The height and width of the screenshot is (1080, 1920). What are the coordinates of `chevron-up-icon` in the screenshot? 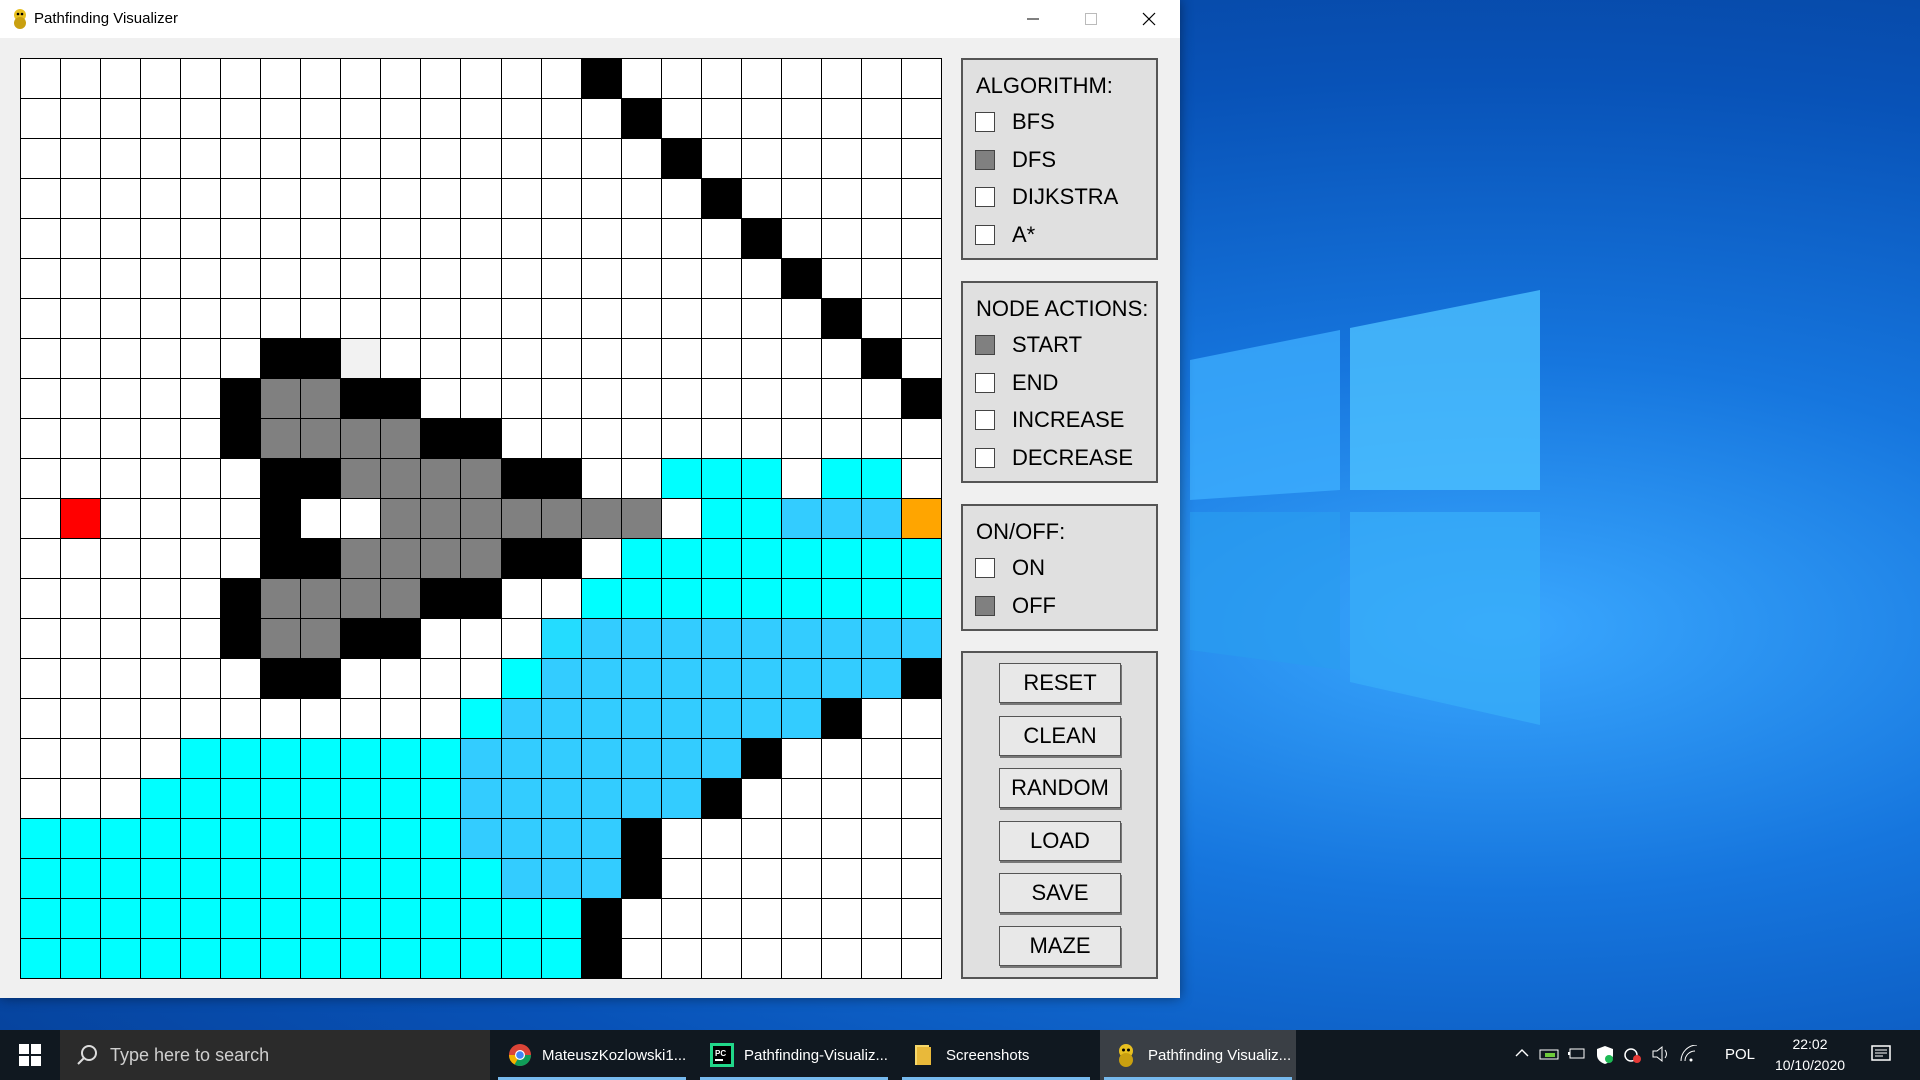 It's located at (1522, 1053).